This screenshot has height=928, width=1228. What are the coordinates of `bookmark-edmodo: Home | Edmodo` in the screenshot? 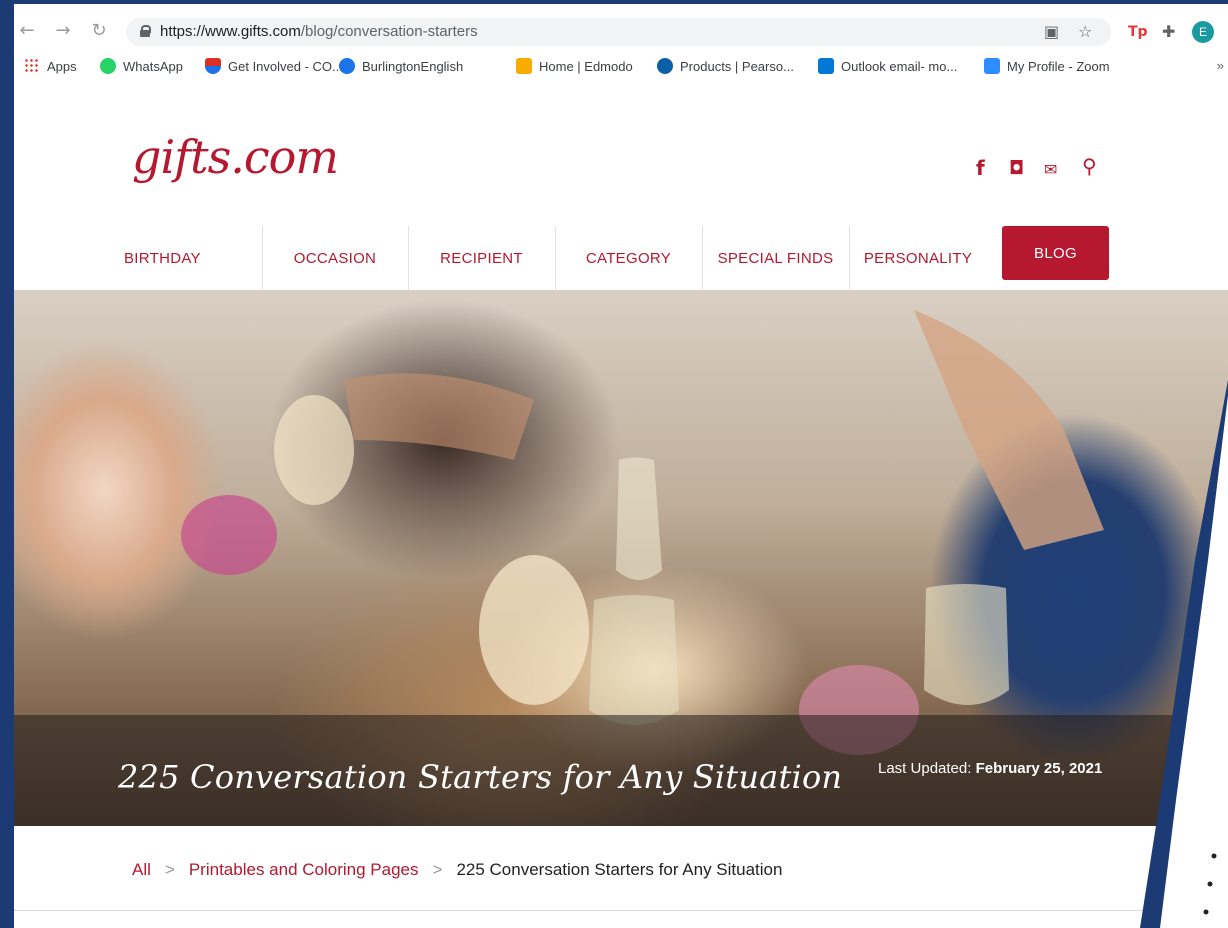 It's located at (574, 66).